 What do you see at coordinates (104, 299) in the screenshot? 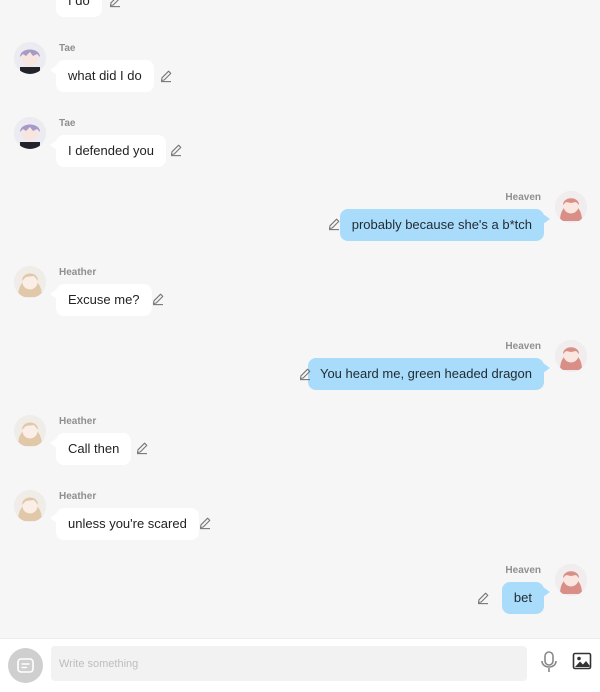
I see `message-text: Excuse me?` at bounding box center [104, 299].